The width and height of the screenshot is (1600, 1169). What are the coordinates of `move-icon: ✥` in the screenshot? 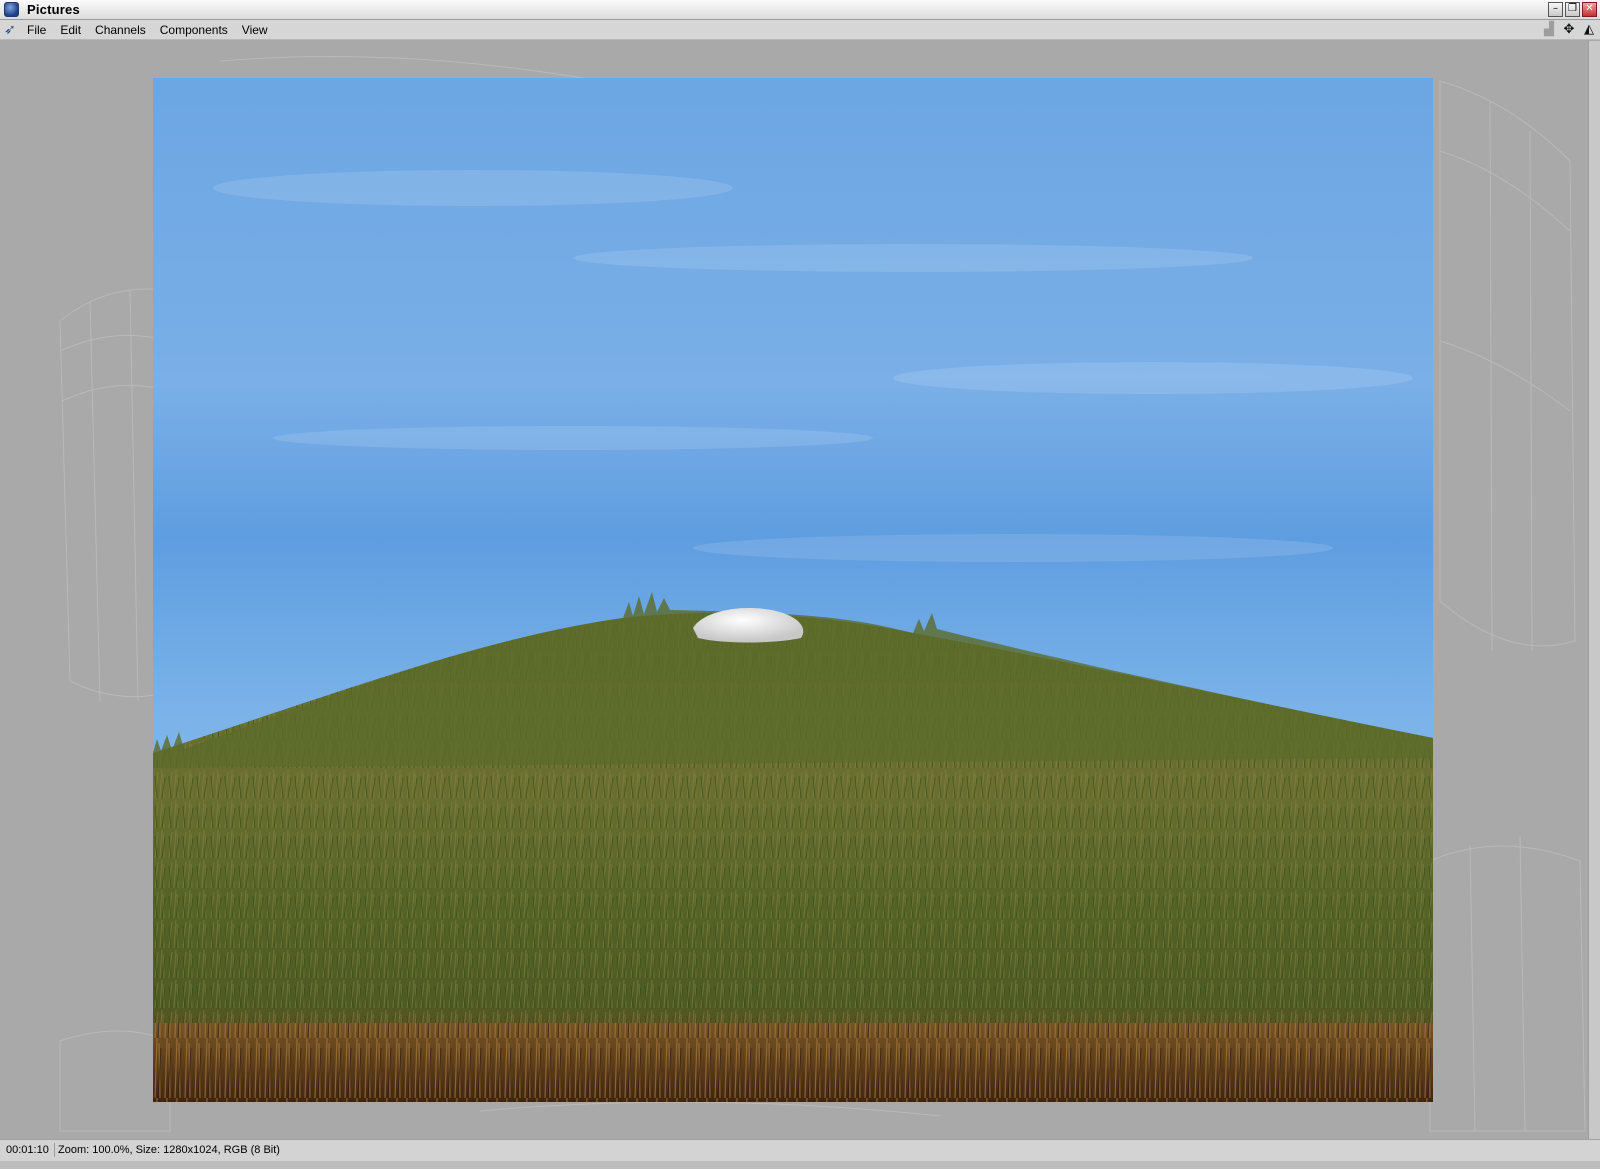 It's located at (1569, 29).